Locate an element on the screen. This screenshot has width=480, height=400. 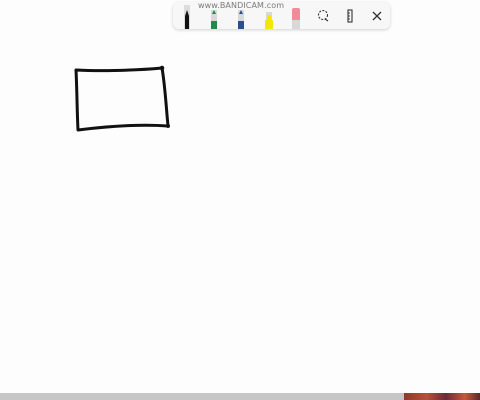
eraser-button is located at coordinates (296, 15).